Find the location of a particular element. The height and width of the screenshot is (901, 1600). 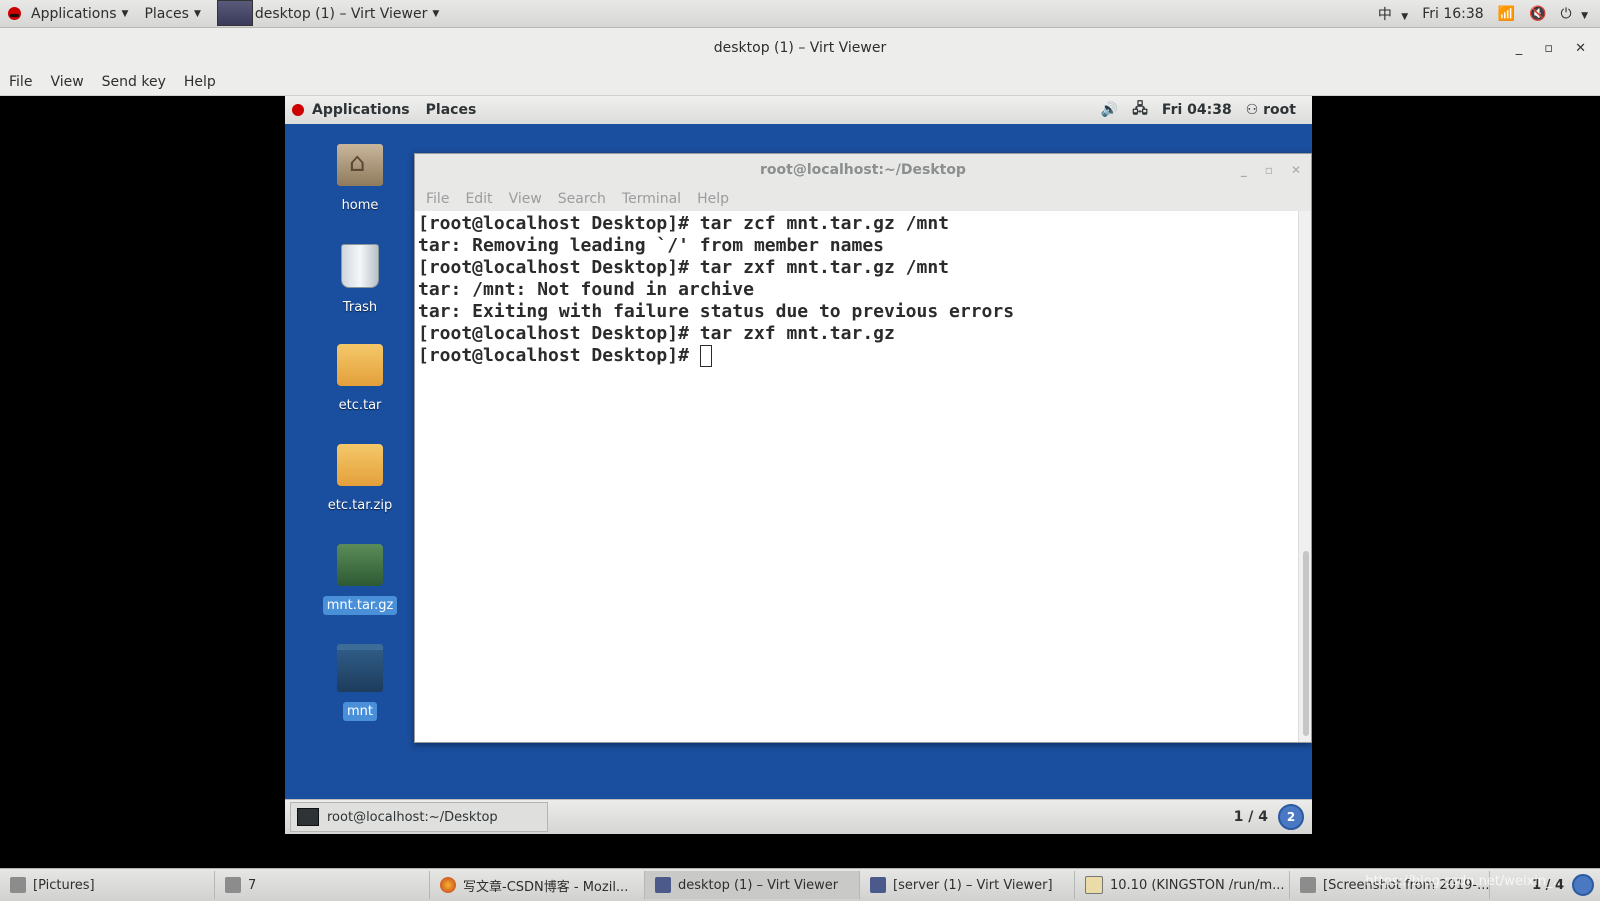

home-folder-icon is located at coordinates (360, 165).